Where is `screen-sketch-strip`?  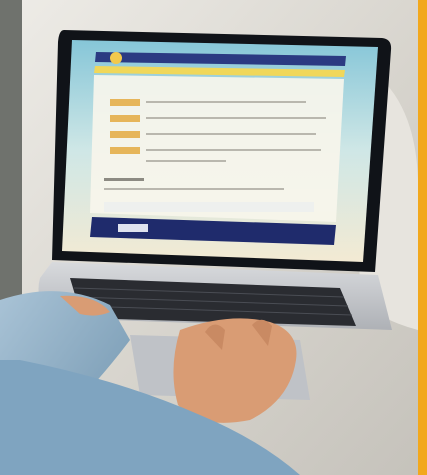
screen-sketch-strip is located at coordinates (209, 207).